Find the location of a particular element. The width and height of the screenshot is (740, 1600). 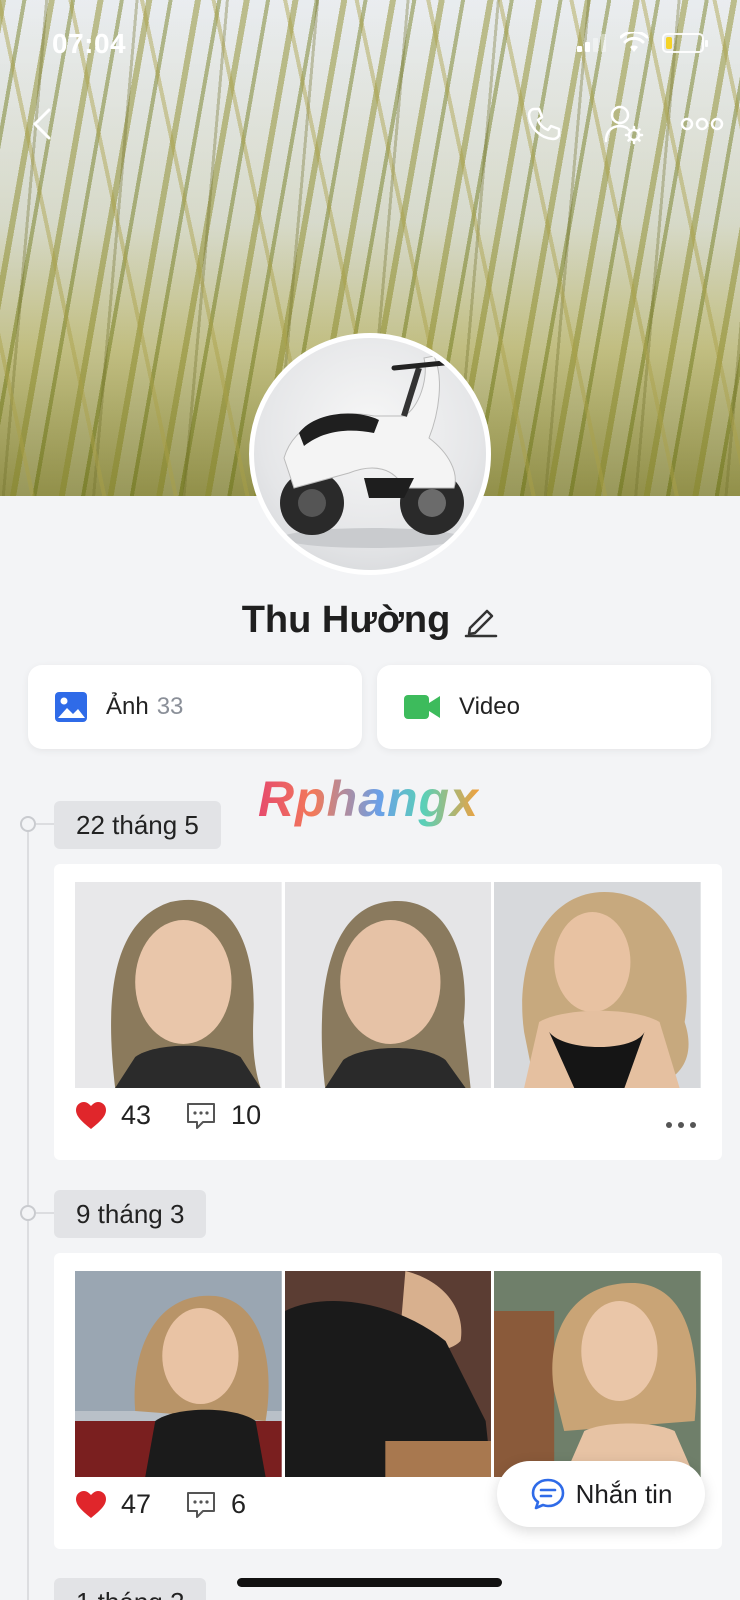

videos-label: Video is located at coordinates (489, 706).